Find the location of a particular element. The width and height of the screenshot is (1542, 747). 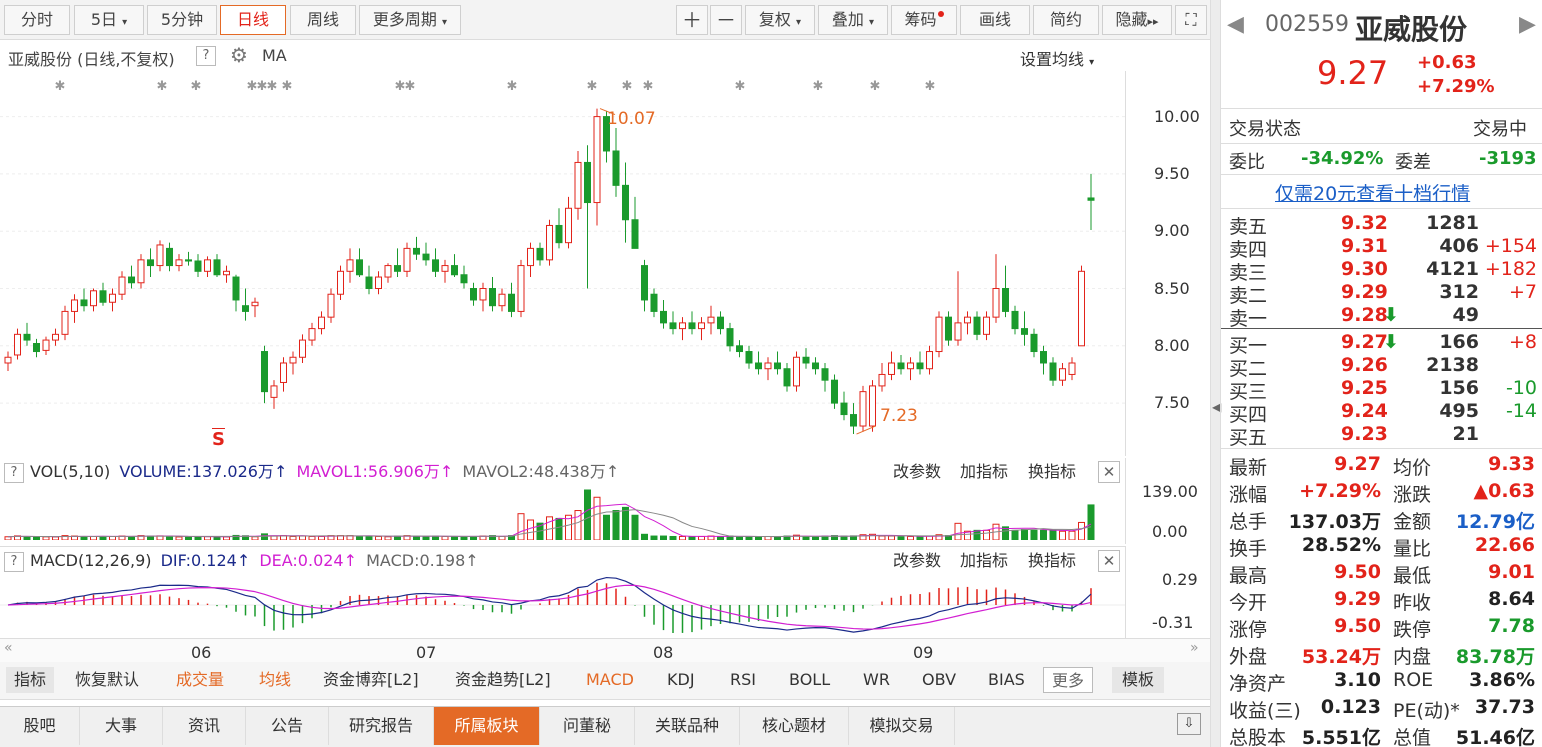

stat-label: PE(动)* is located at coordinates (1426, 711).